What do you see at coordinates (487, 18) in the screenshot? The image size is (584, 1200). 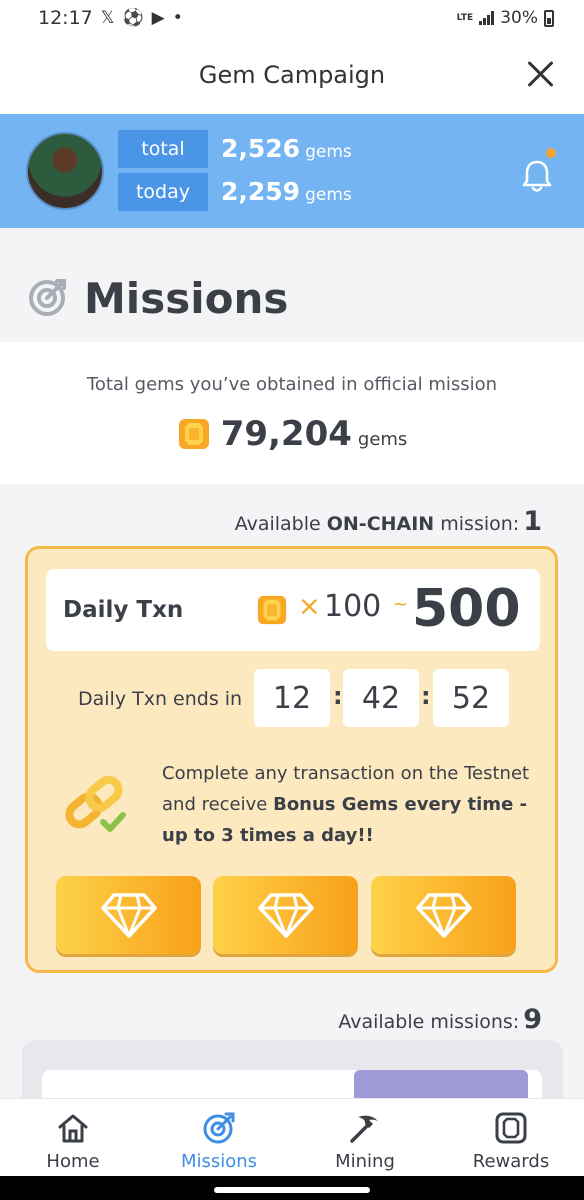 I see `signal-icon` at bounding box center [487, 18].